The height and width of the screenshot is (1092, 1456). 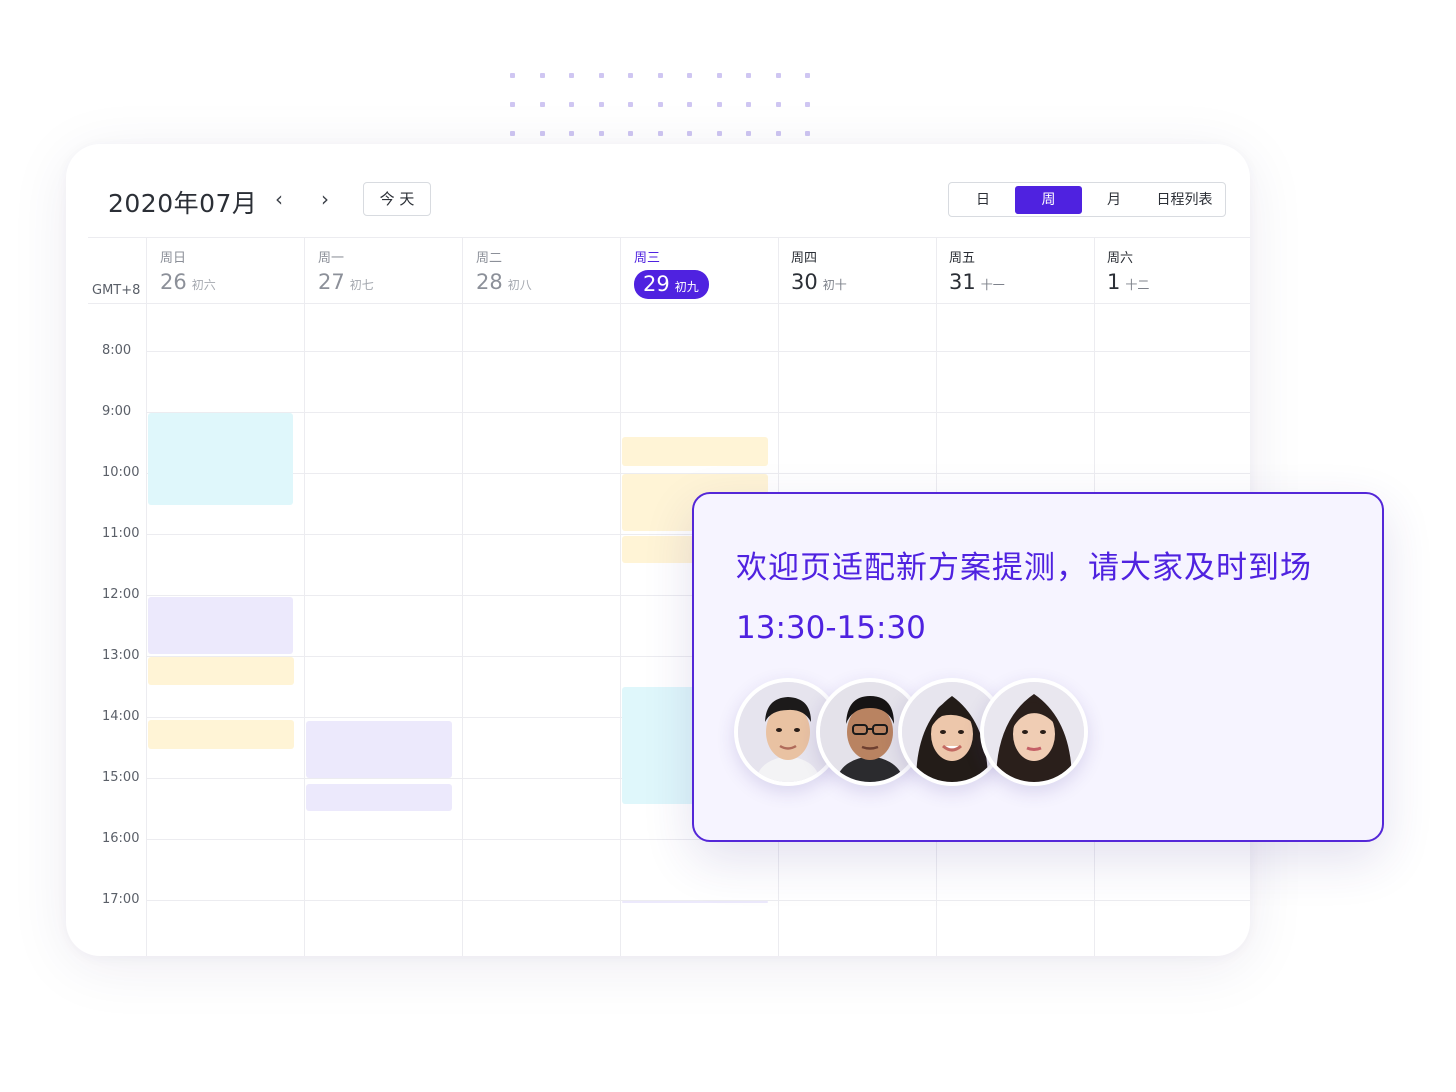 What do you see at coordinates (831, 628) in the screenshot?
I see `event-time: 13:30-15:30` at bounding box center [831, 628].